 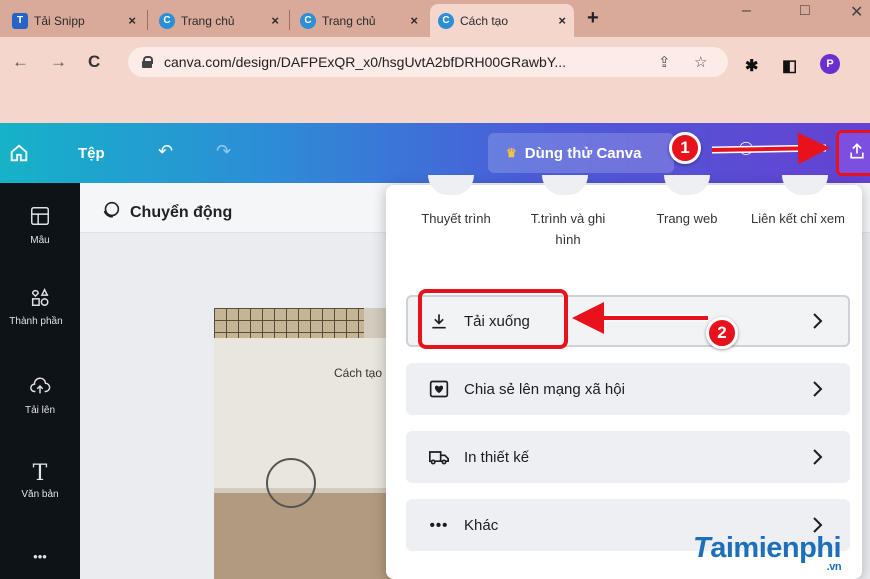 What do you see at coordinates (751, 66) in the screenshot?
I see `extensions-icon: ✱` at bounding box center [751, 66].